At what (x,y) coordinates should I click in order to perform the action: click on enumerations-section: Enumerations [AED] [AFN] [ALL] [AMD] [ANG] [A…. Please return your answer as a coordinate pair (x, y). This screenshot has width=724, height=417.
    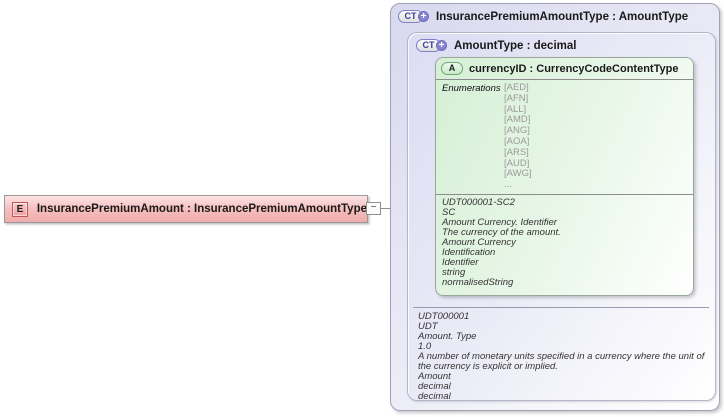
    Looking at the image, I should click on (564, 137).